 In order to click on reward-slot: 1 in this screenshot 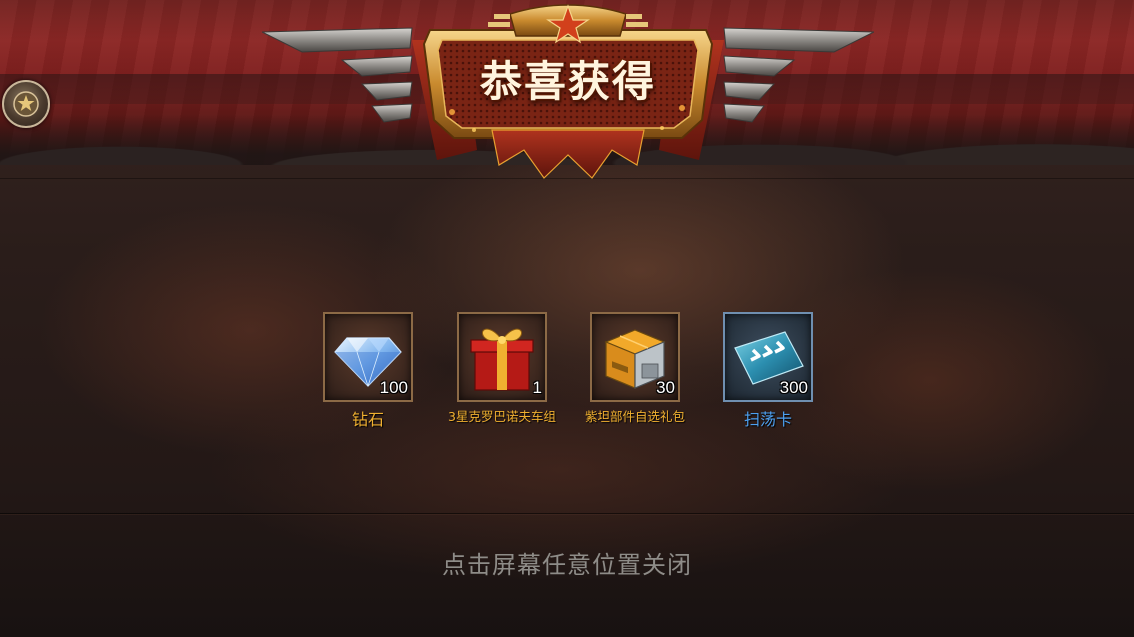, I will do `click(502, 357)`.